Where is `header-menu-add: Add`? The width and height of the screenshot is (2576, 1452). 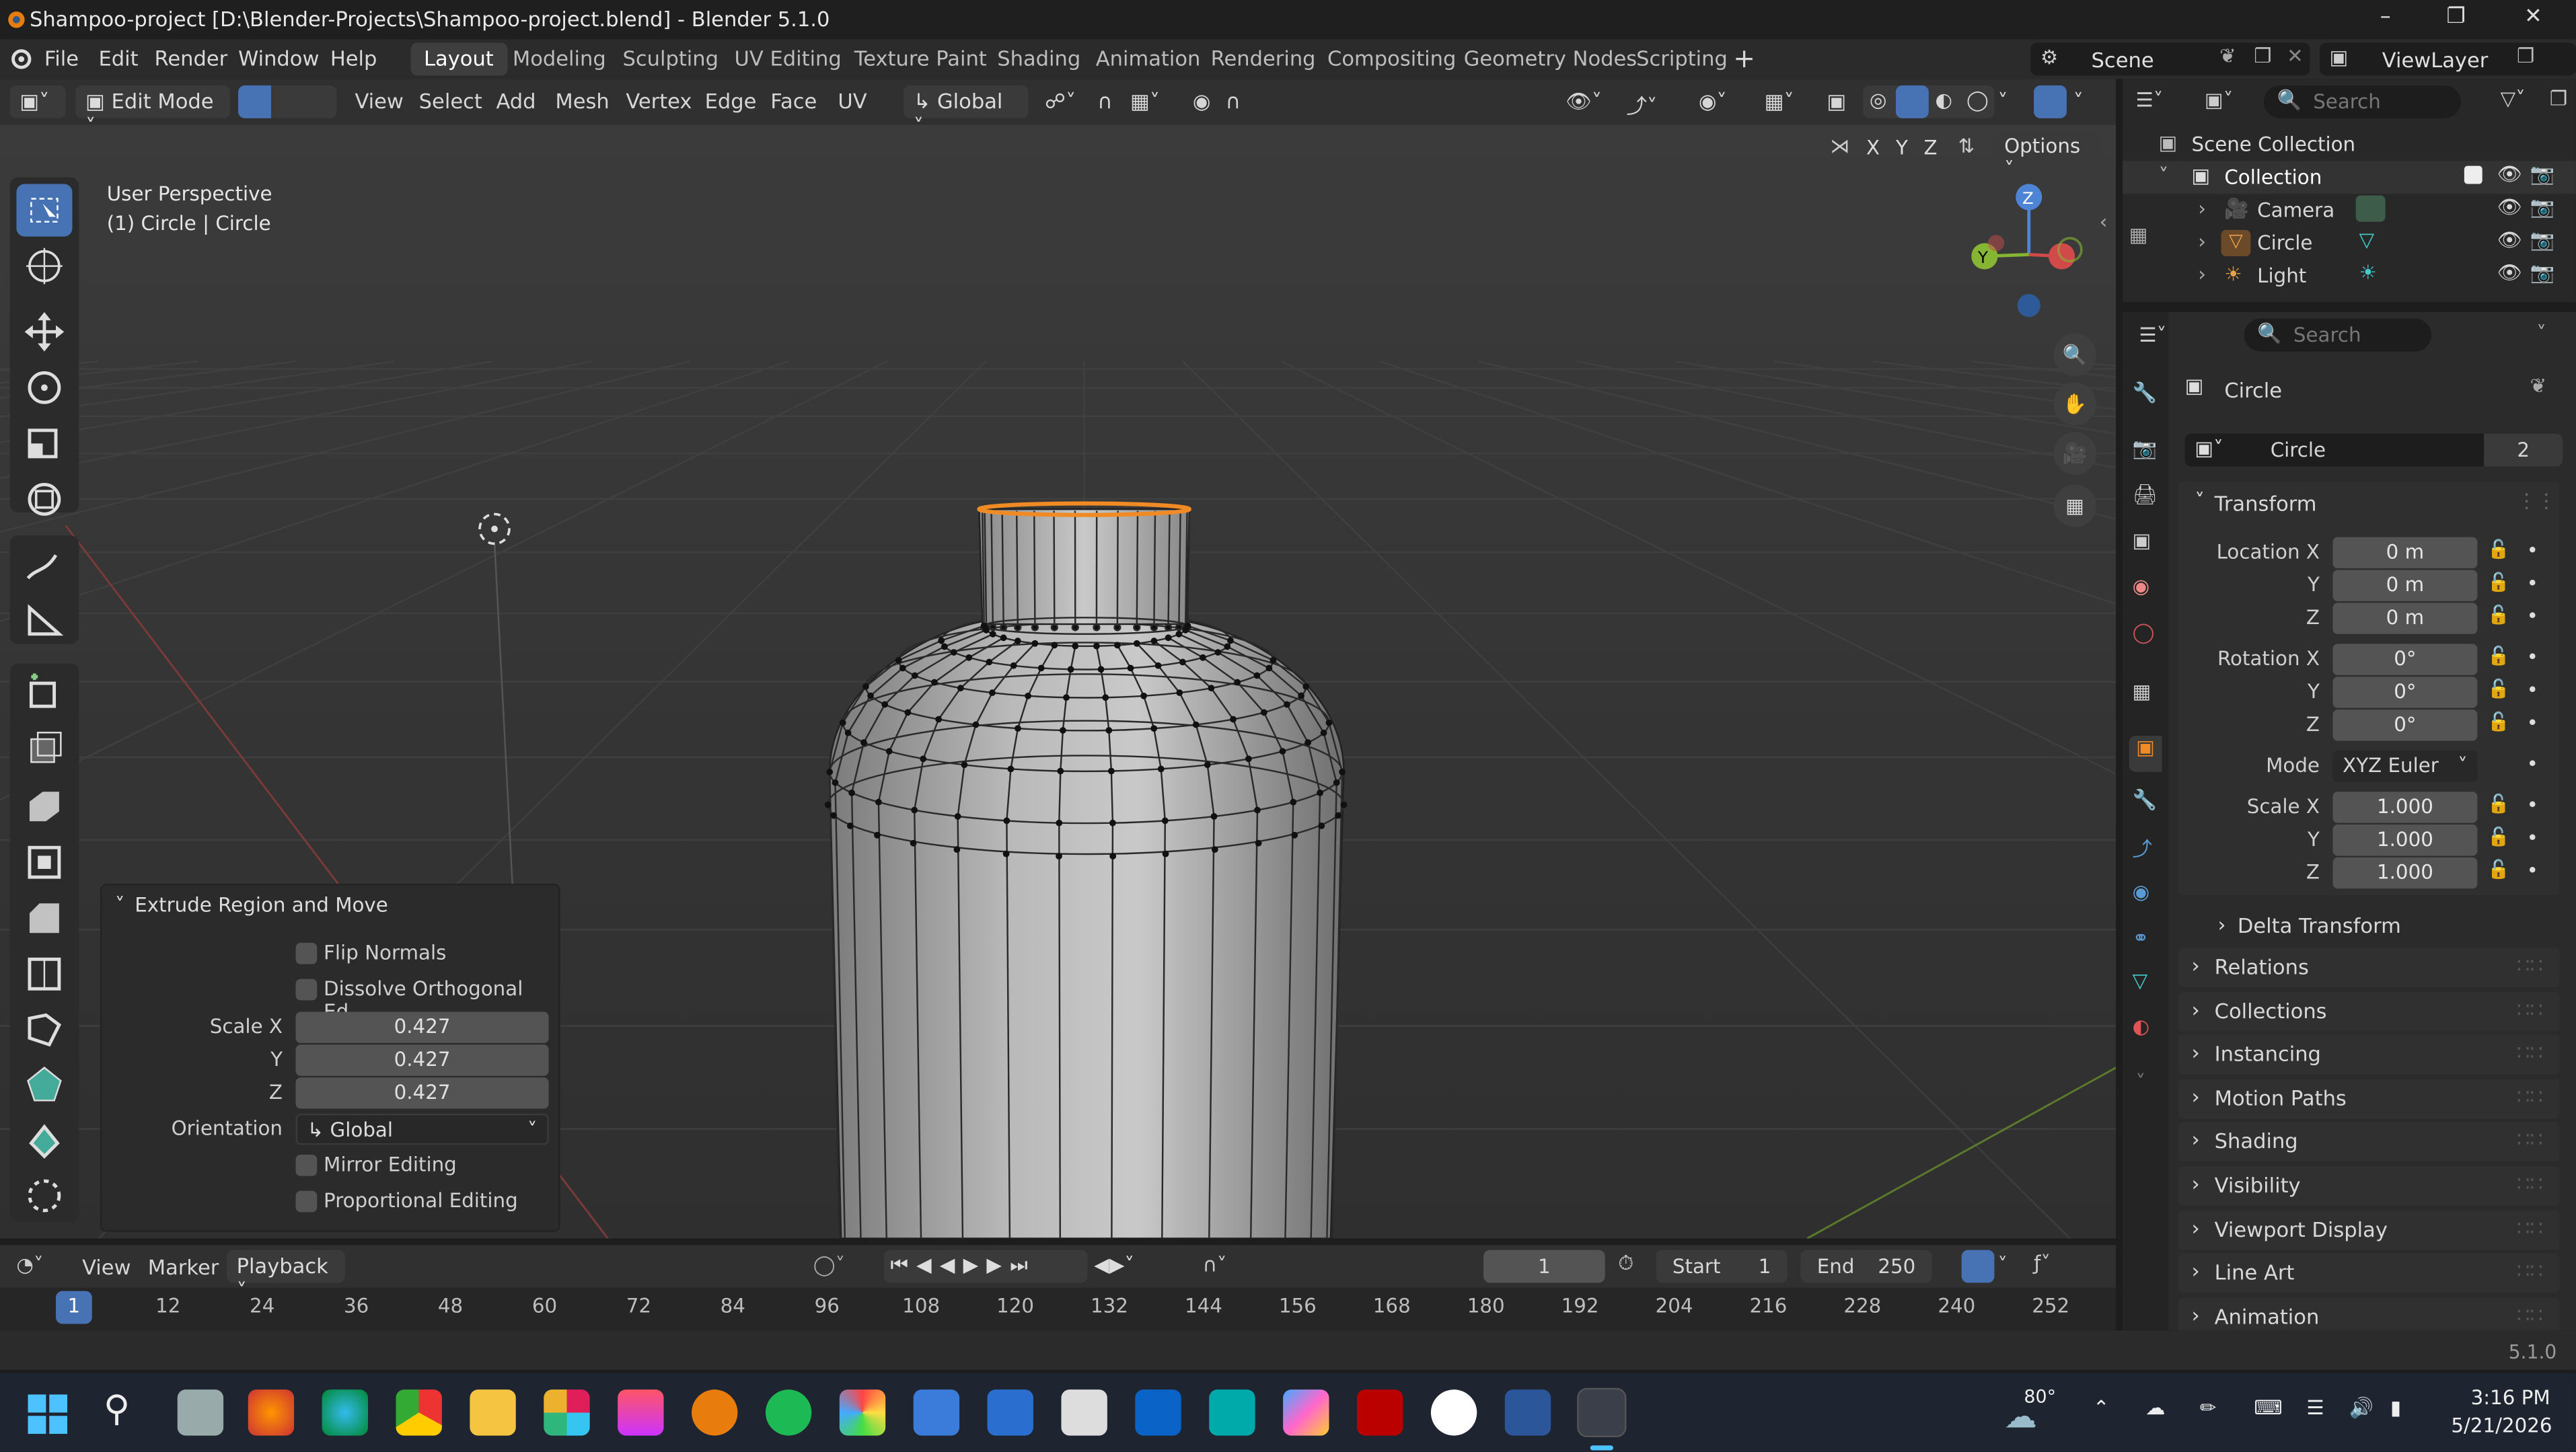 header-menu-add: Add is located at coordinates (516, 102).